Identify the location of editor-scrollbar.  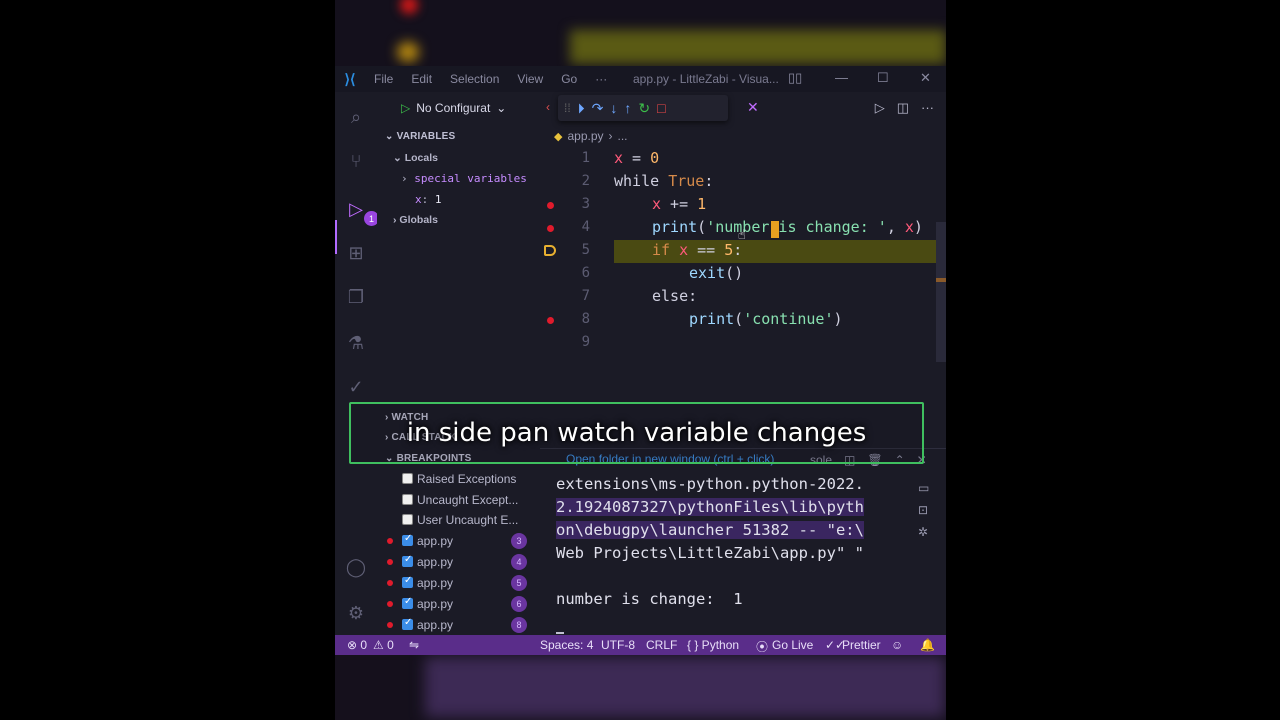
(941, 292).